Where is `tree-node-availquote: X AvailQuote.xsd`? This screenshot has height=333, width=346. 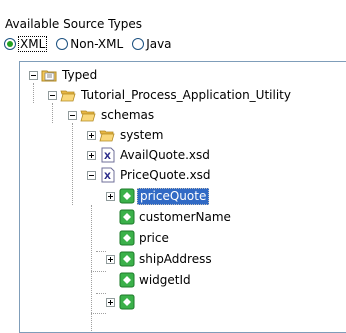
tree-node-availquote: X AvailQuote.xsd is located at coordinates (180, 155).